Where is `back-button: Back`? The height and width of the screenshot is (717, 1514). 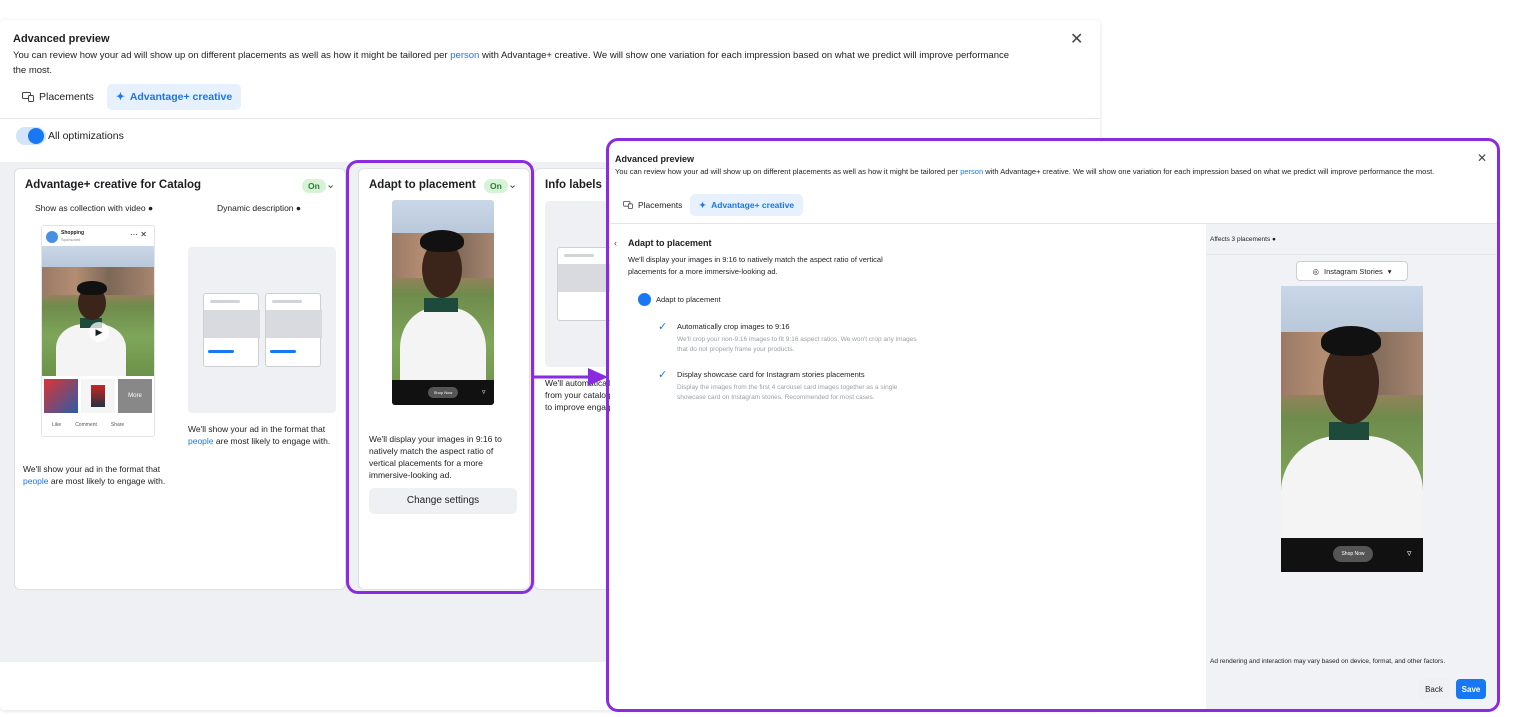 back-button: Back is located at coordinates (1434, 689).